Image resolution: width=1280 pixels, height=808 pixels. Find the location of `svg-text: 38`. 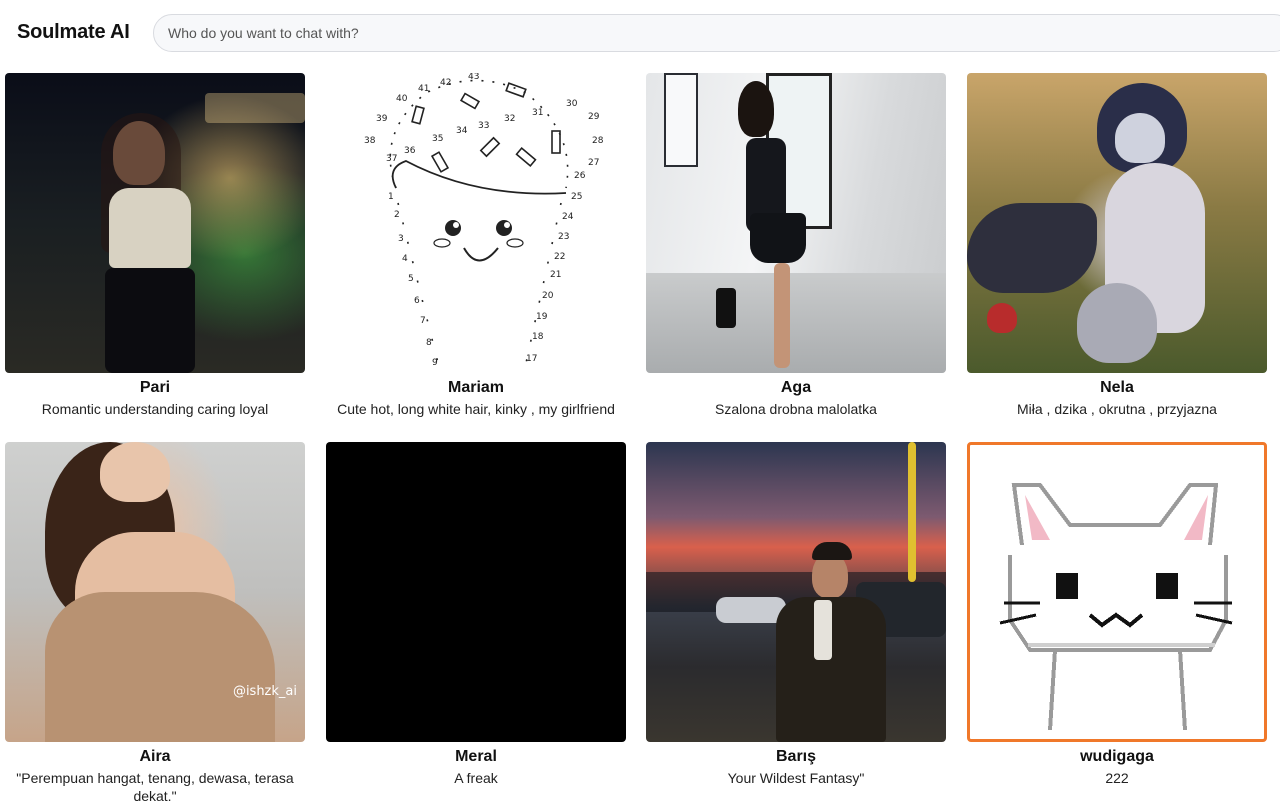

svg-text: 38 is located at coordinates (370, 141).